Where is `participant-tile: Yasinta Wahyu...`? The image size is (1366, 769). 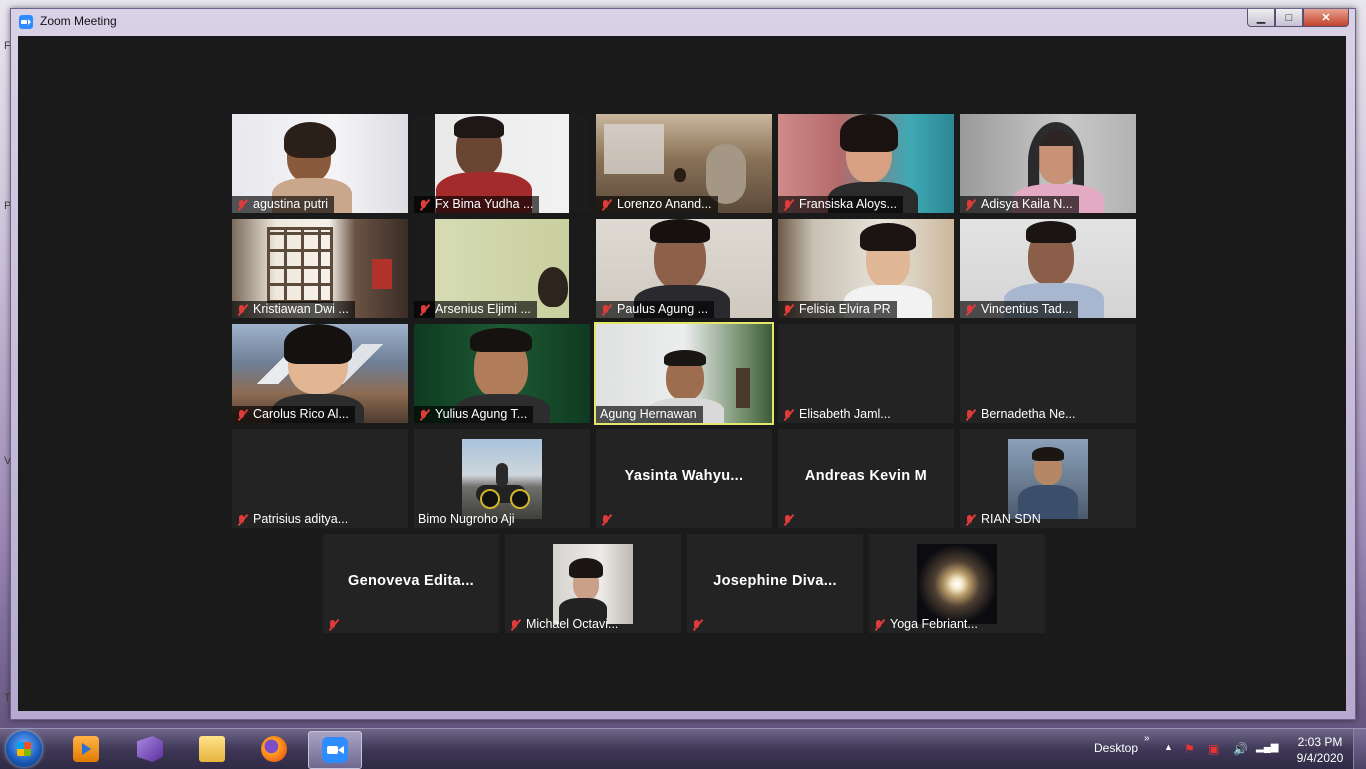
participant-tile: Yasinta Wahyu... is located at coordinates (684, 478).